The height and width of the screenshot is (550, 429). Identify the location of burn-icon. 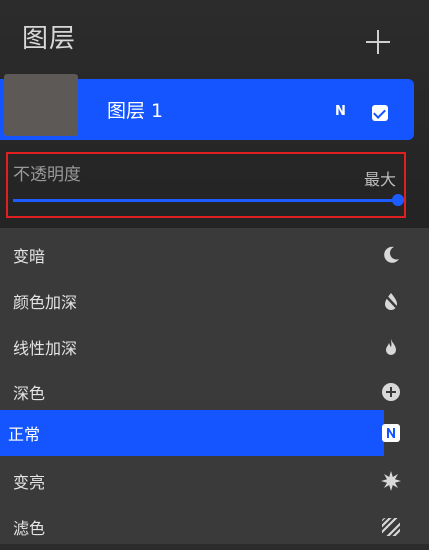
(391, 301).